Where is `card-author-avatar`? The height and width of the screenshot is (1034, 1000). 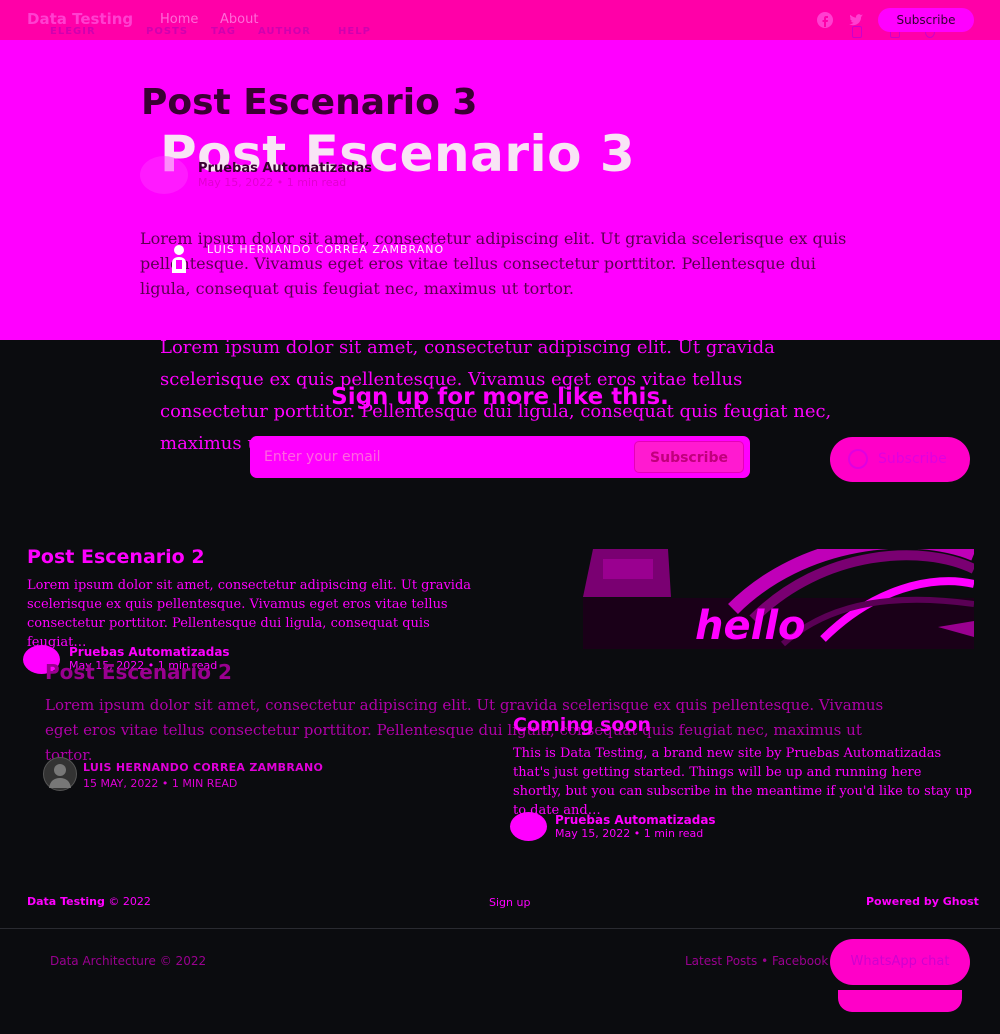 card-author-avatar is located at coordinates (528, 826).